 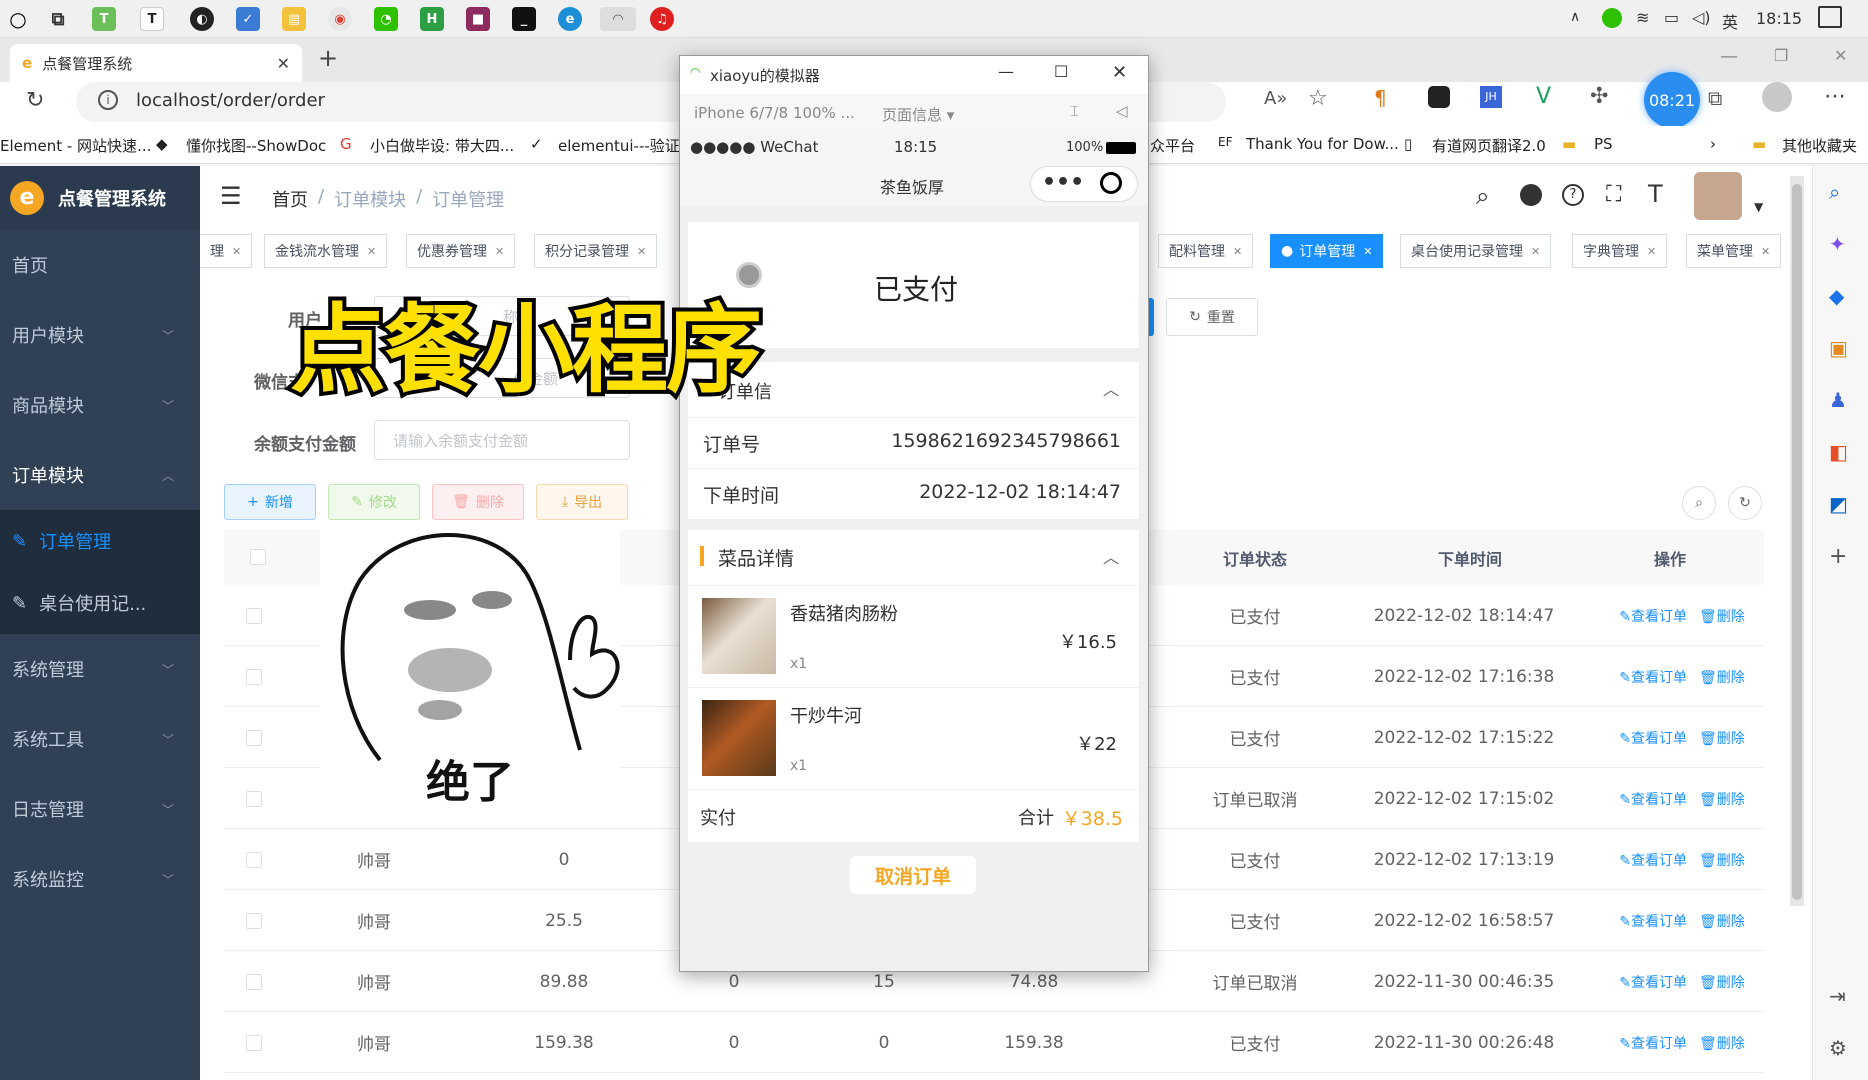 What do you see at coordinates (913, 739) in the screenshot?
I see `dish-item: 干炒牛河 x1 ￥22` at bounding box center [913, 739].